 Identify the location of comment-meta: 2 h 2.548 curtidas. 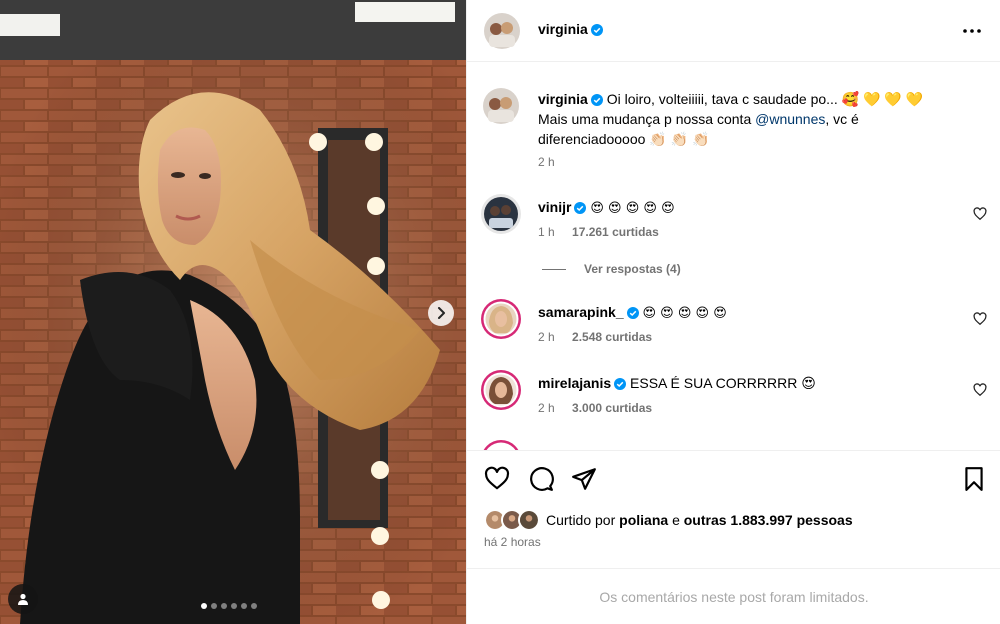
(602, 337).